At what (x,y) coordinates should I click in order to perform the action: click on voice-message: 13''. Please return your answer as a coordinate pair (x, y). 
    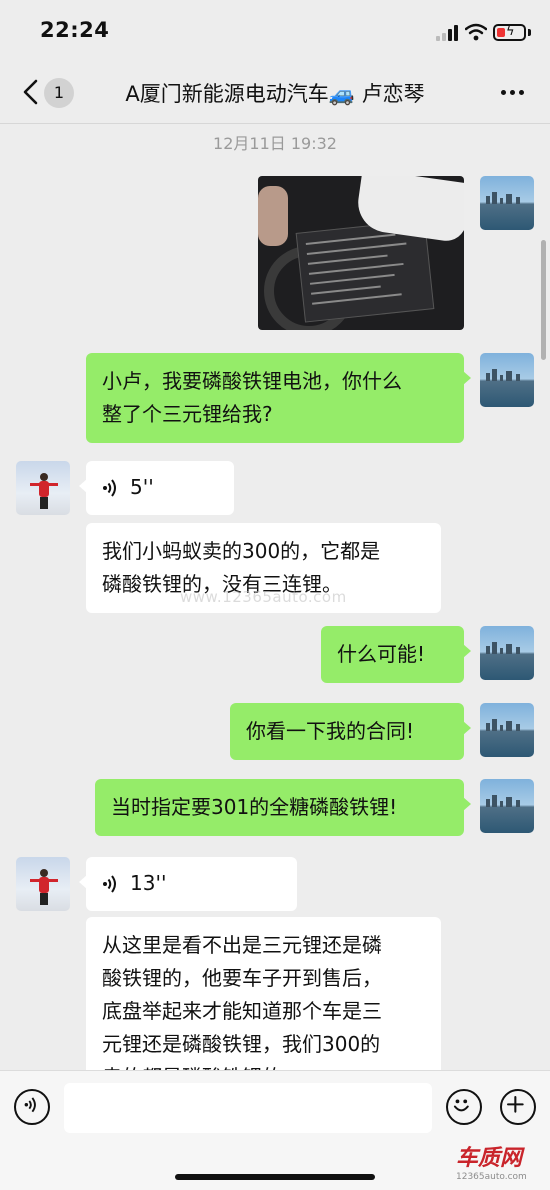
    Looking at the image, I should click on (188, 884).